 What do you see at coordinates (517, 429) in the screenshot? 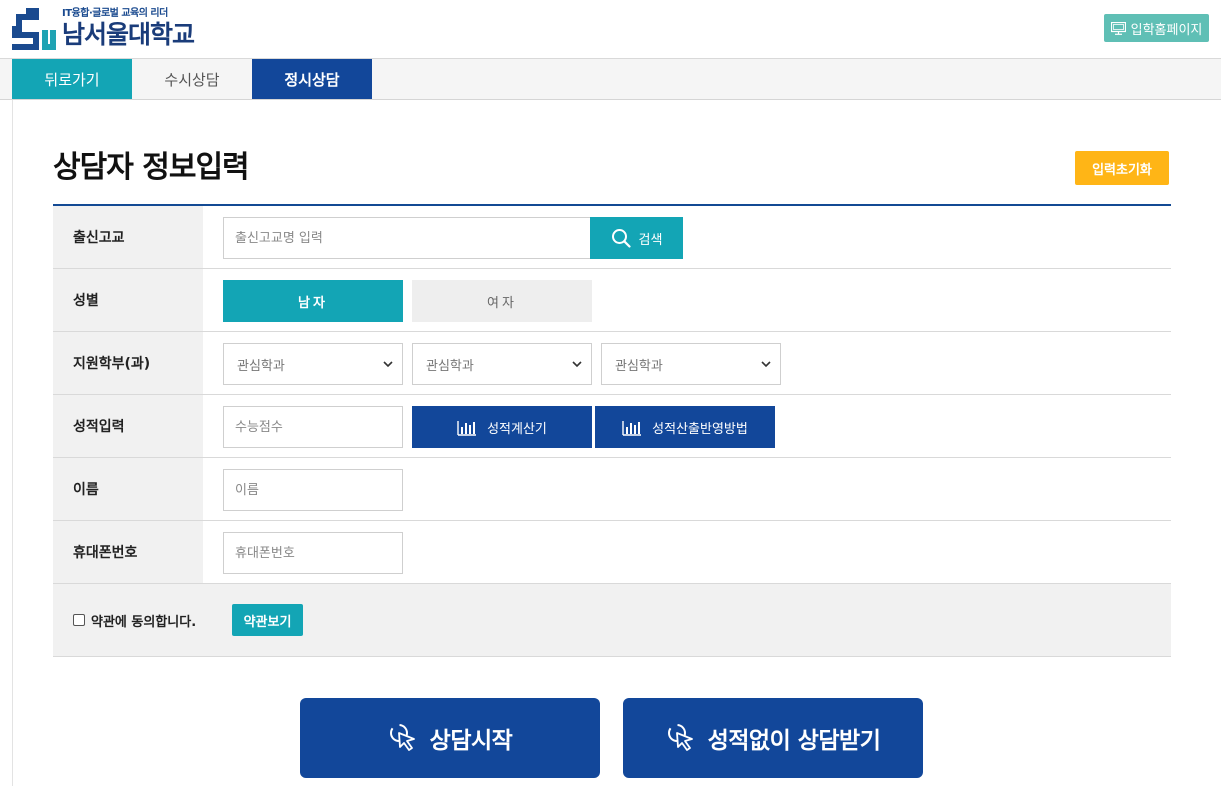
I see `grade-calculator-label: 성적계산기` at bounding box center [517, 429].